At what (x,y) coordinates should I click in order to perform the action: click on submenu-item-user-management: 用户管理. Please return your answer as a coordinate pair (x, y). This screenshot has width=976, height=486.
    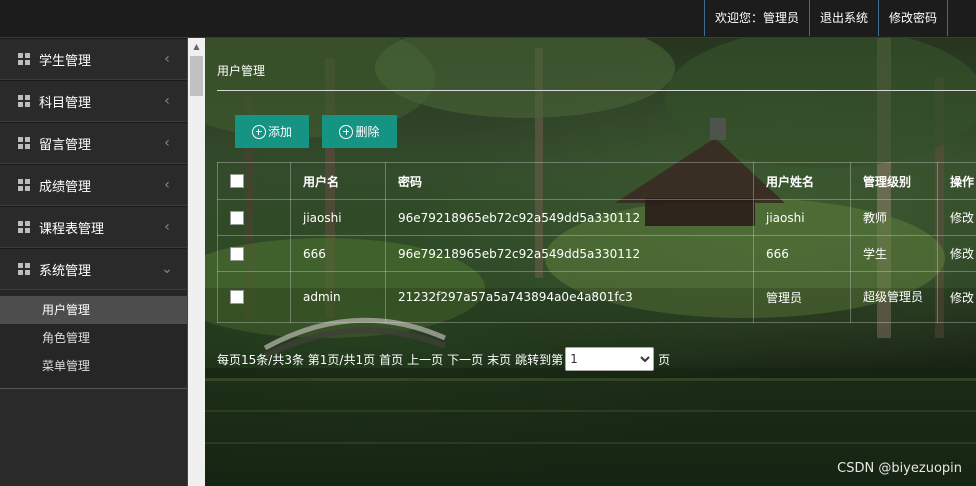
    Looking at the image, I should click on (93, 310).